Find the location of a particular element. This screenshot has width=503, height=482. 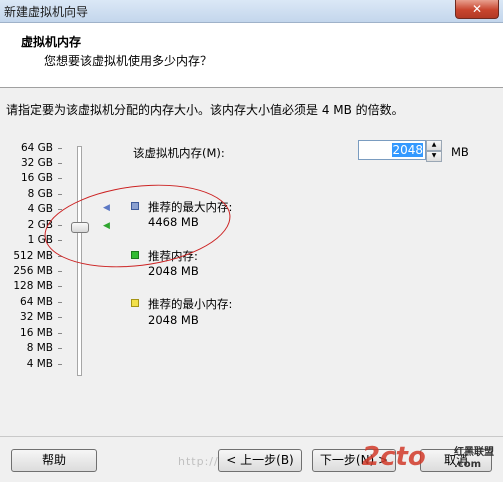

min-memory-value: 2048 MB is located at coordinates (173, 320).